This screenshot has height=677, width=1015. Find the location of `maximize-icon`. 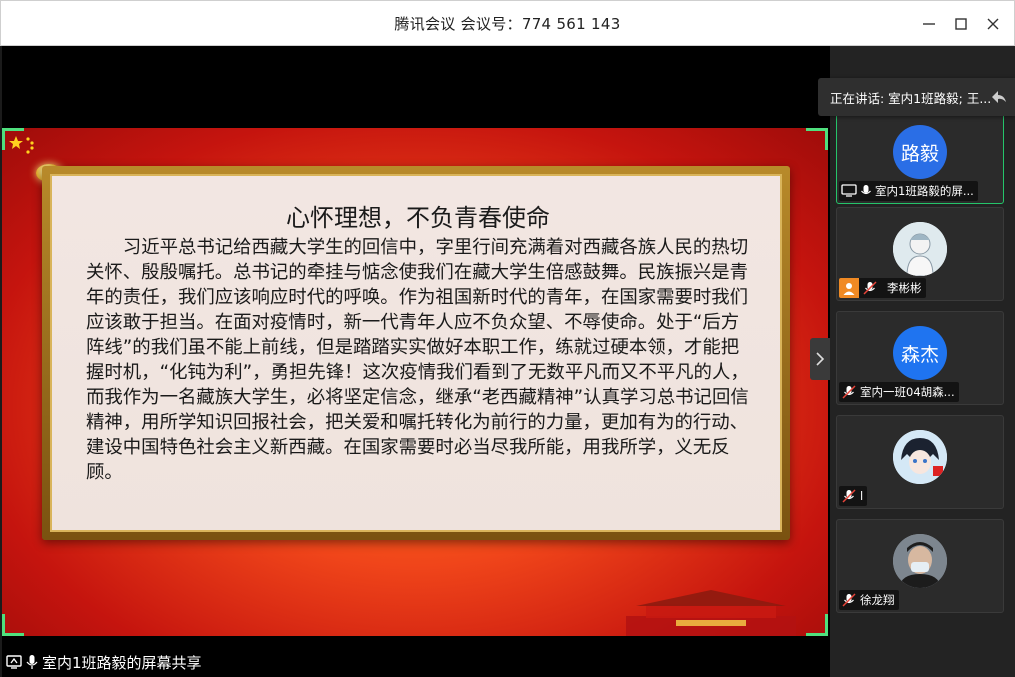

maximize-icon is located at coordinates (961, 24).